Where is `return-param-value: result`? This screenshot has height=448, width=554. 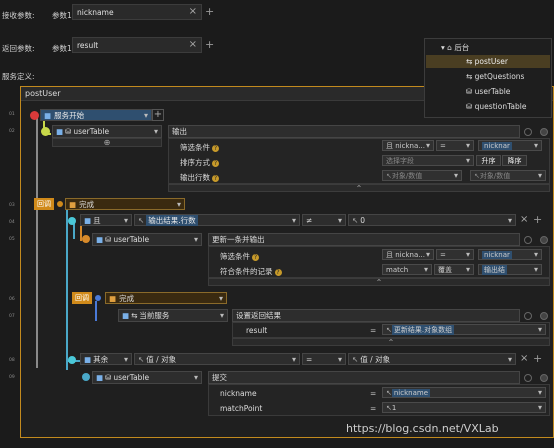 return-param-value: result is located at coordinates (88, 45).